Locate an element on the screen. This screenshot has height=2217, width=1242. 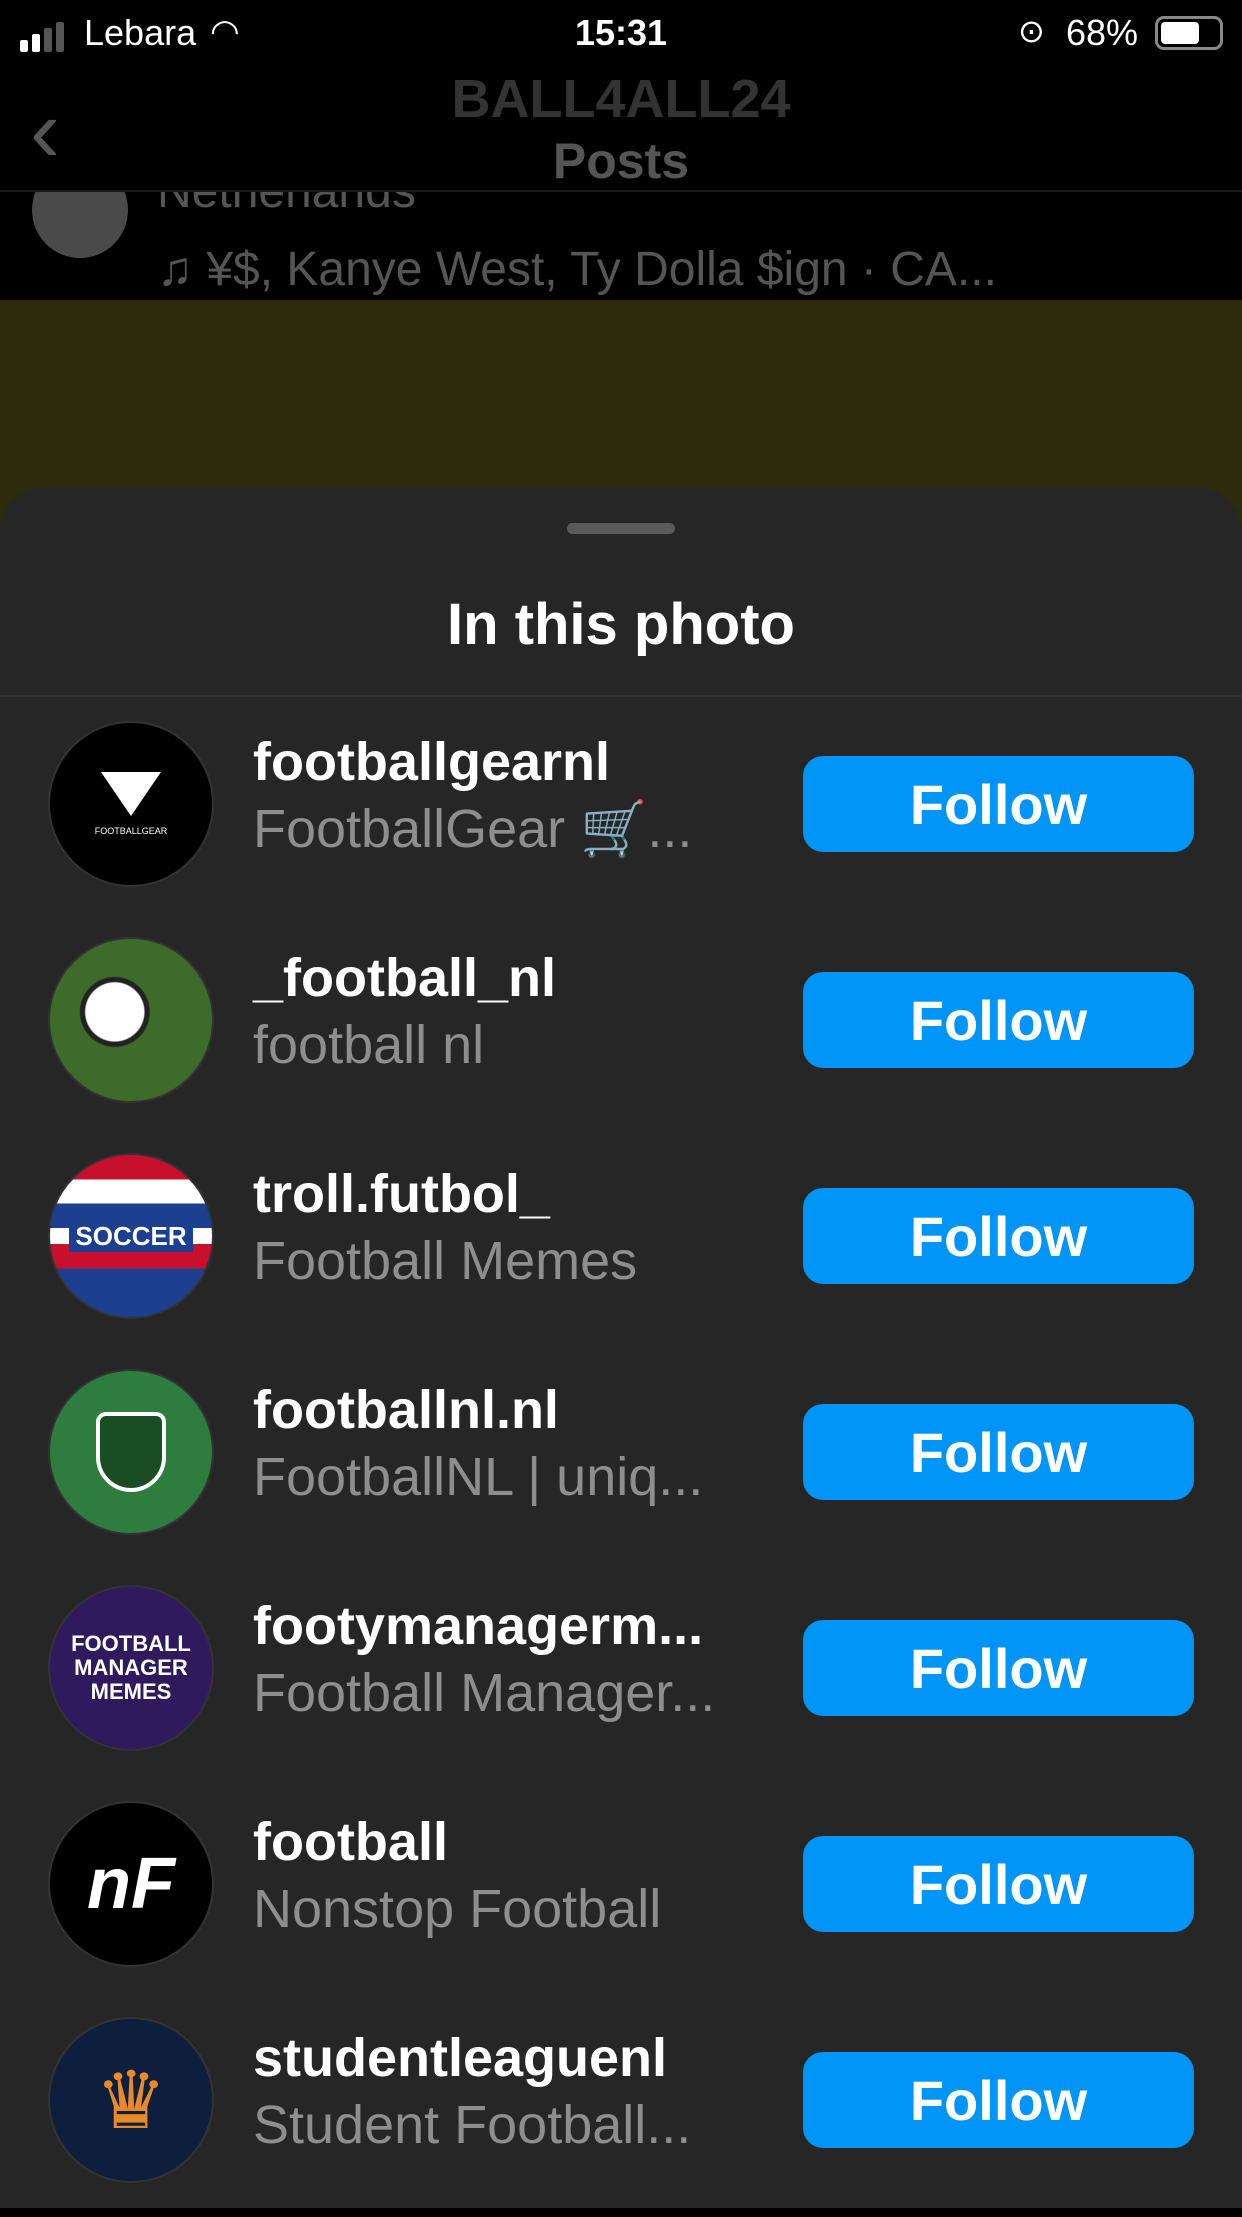
avatar-logo-text: FOOTBALLGEAR is located at coordinates (131, 831).